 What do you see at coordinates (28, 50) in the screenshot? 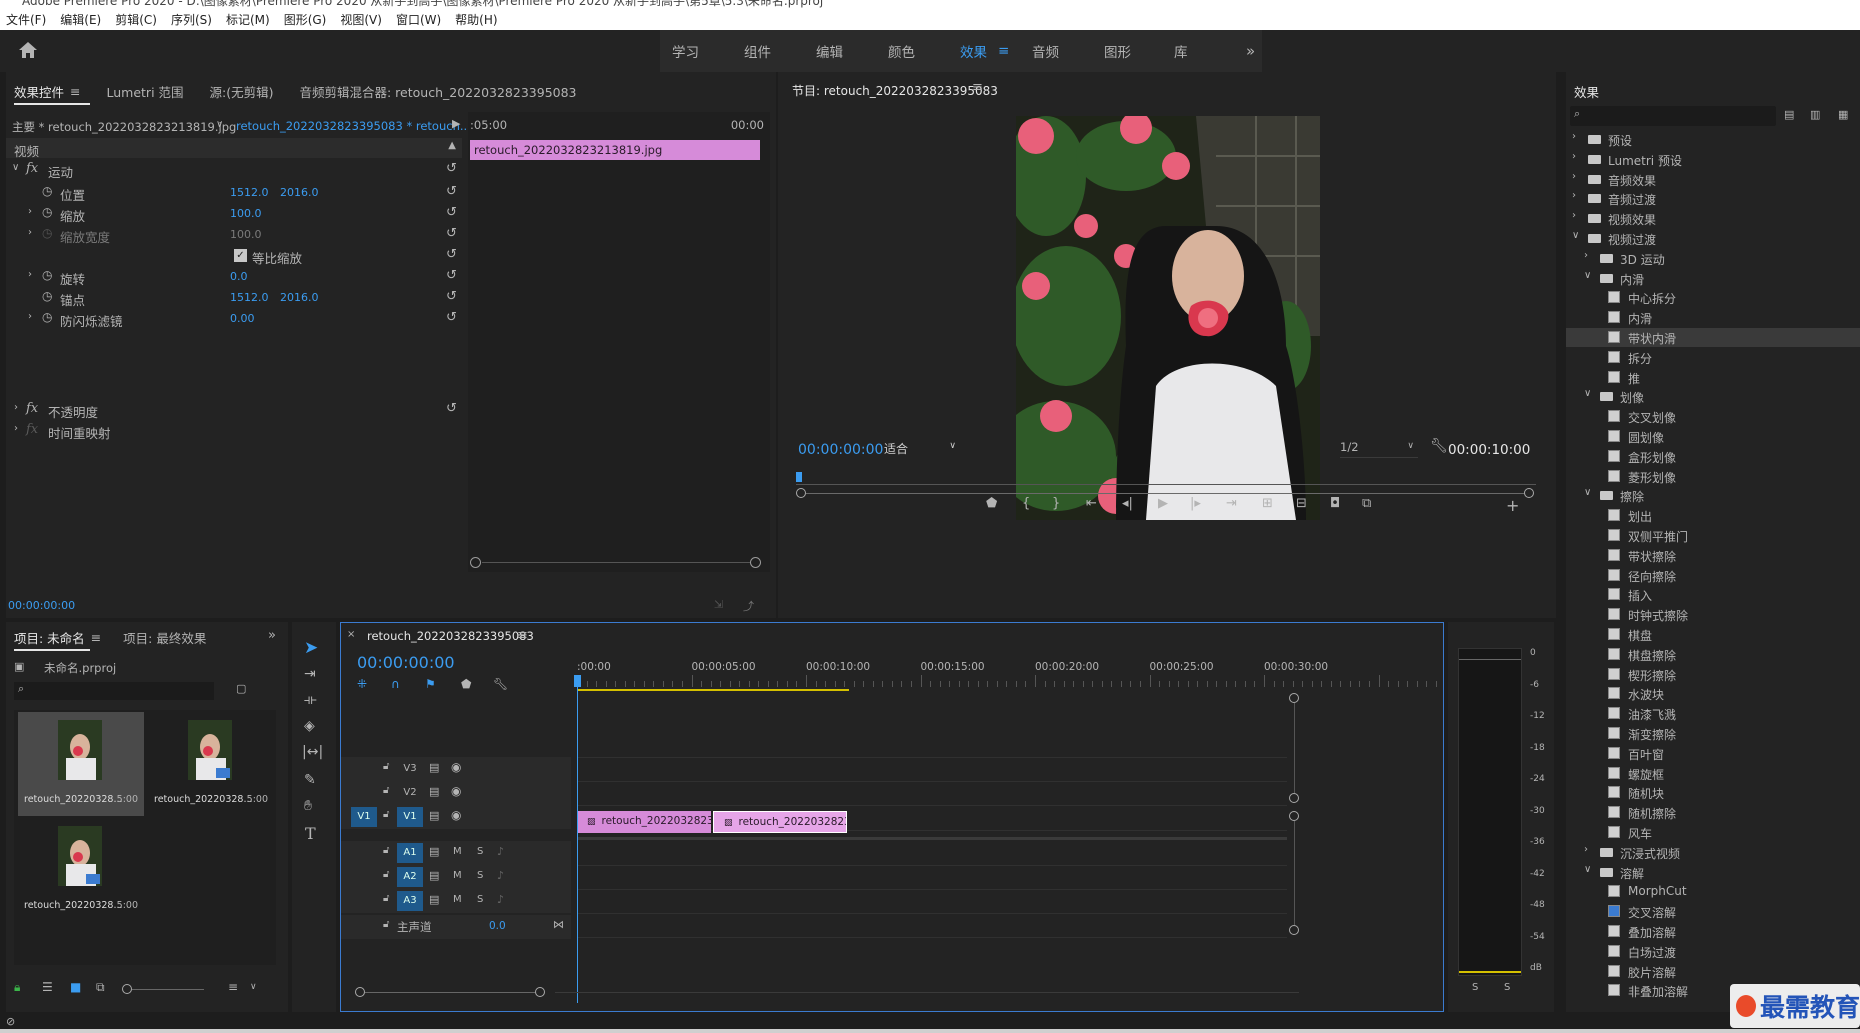
I see `home-icon` at bounding box center [28, 50].